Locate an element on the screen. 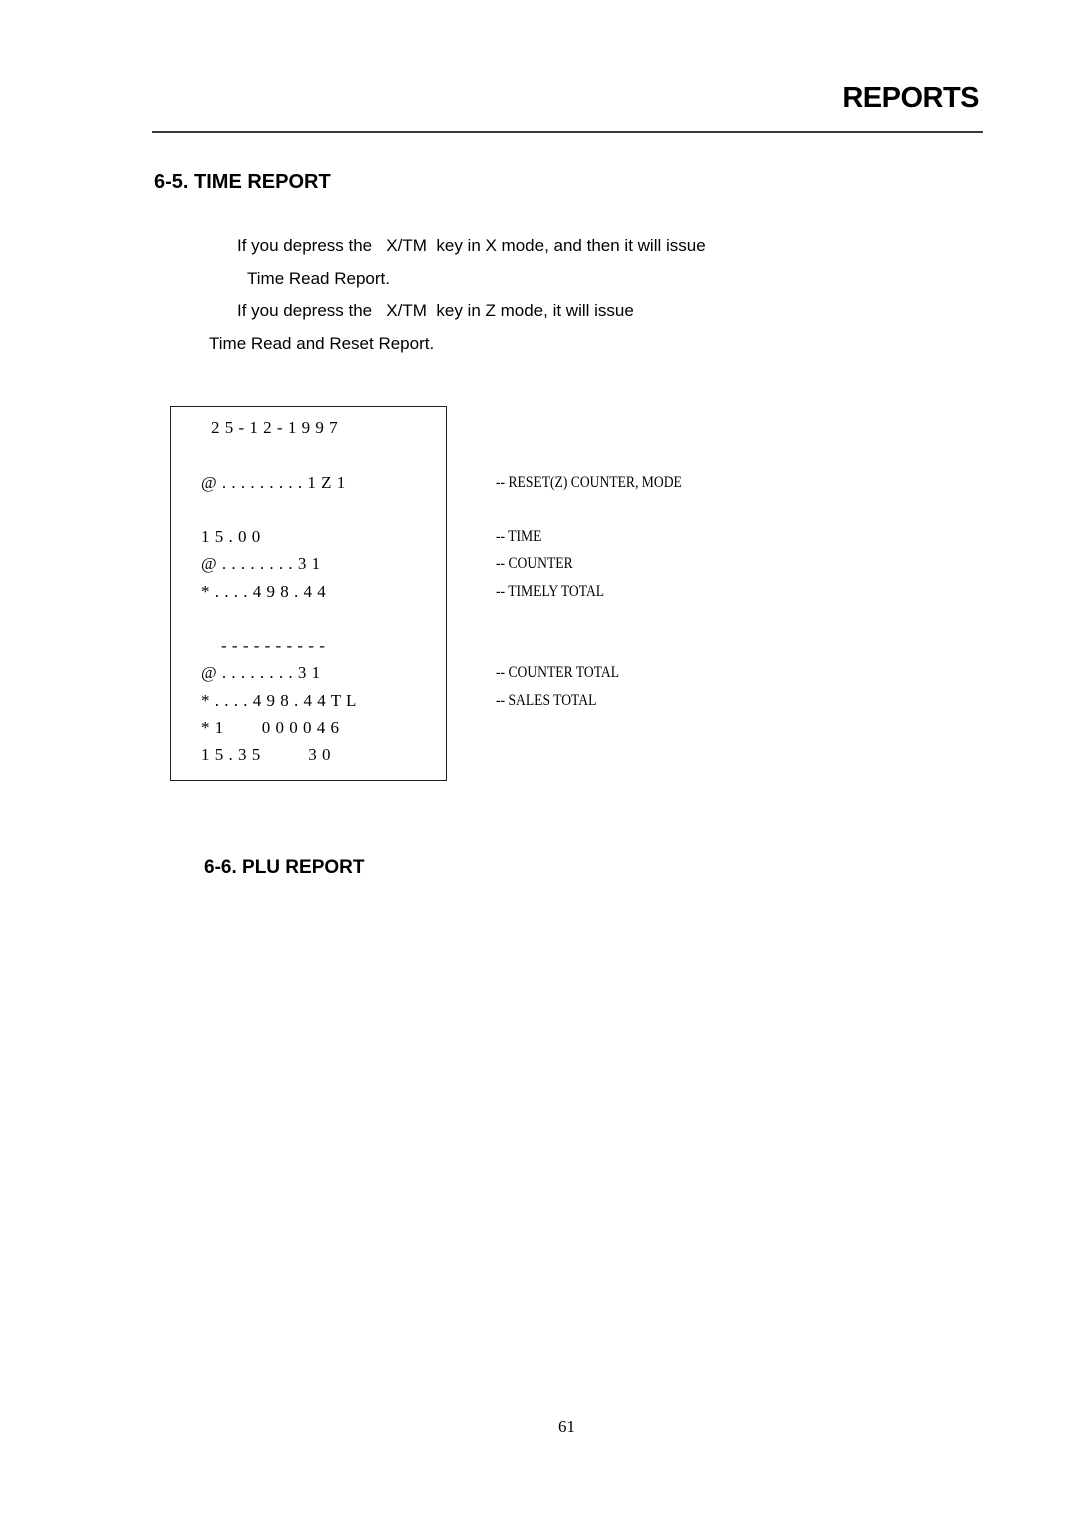 The height and width of the screenshot is (1528, 1080). receipt-footer-time-line: 1 5 . 3 5 3 0 is located at coordinates (266, 754).